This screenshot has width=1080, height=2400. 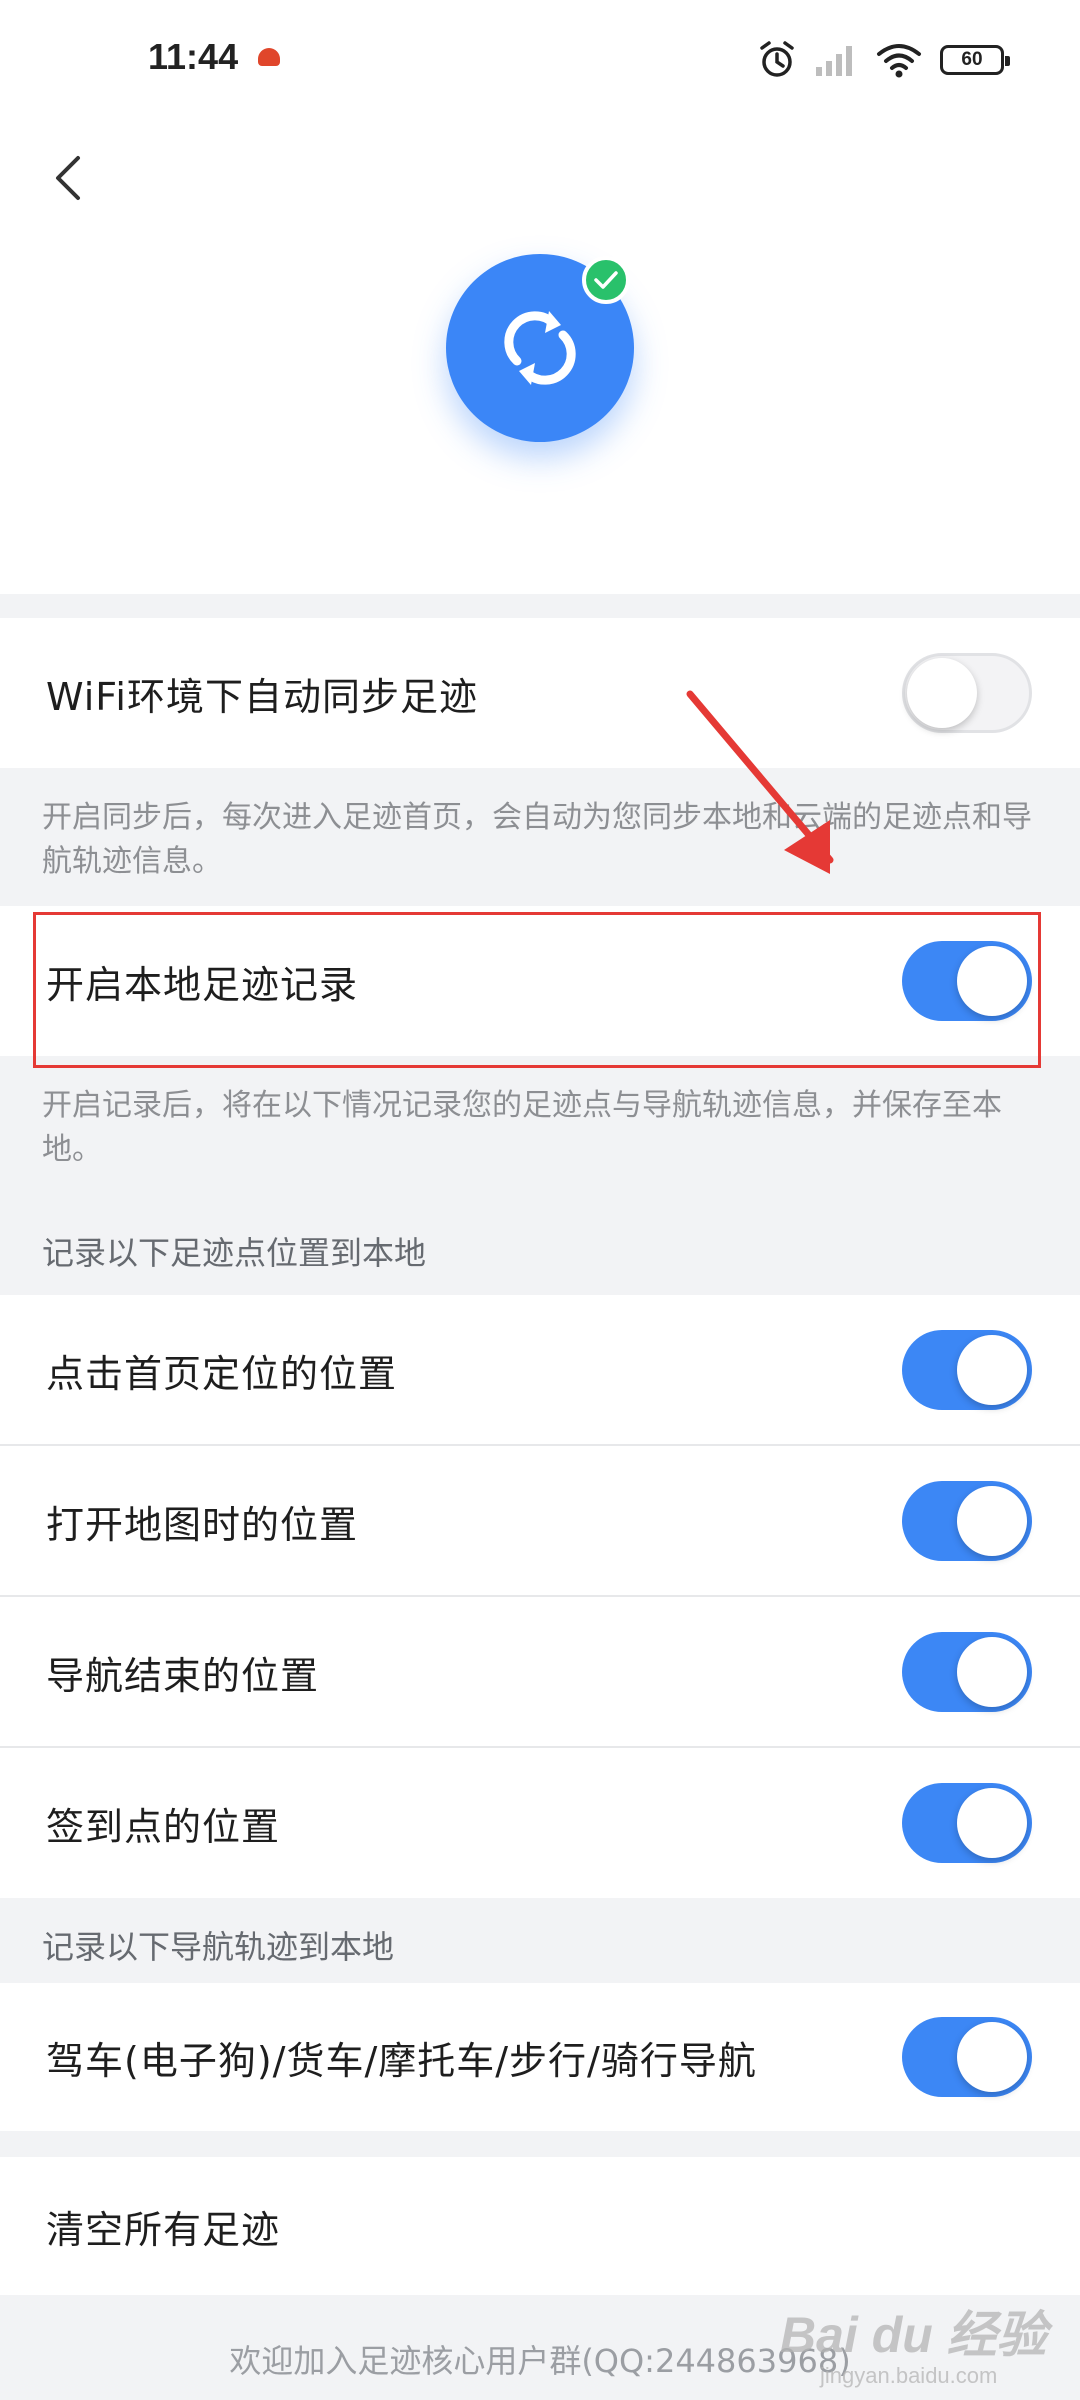 I want to click on watermark-sub: jingyan.baidu.com, so click(x=909, y=2375).